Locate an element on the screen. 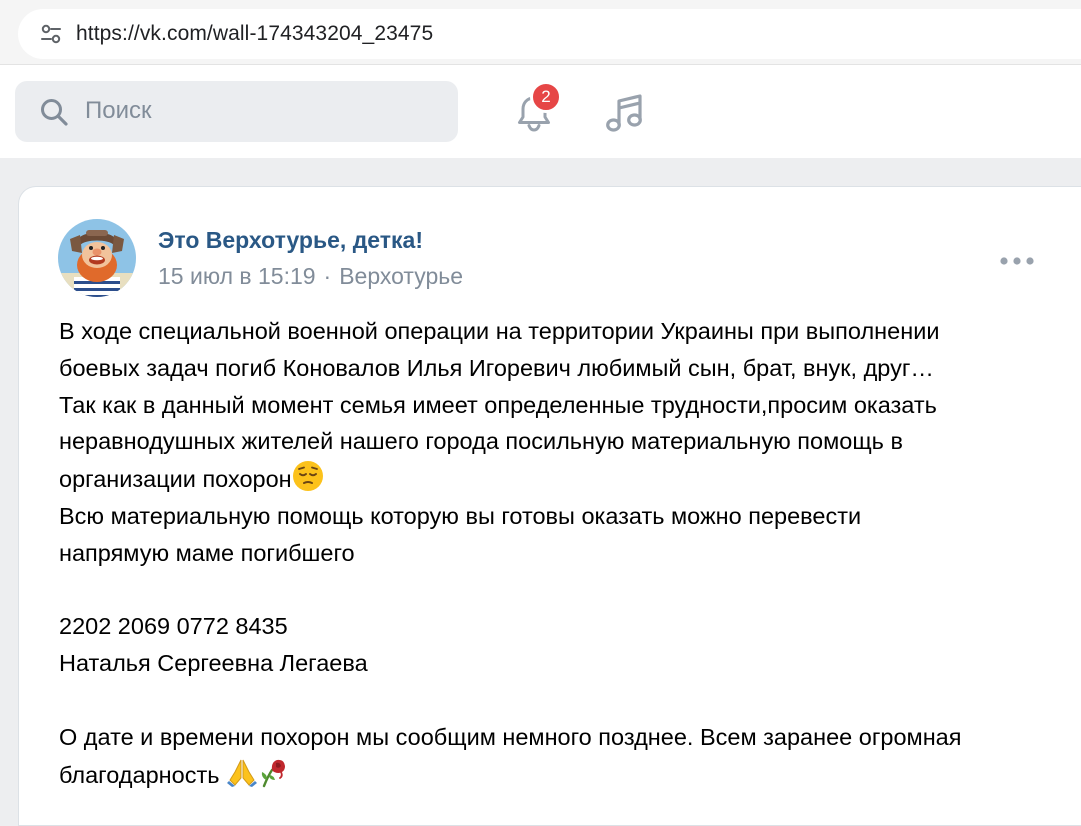 This screenshot has height=826, width=1081. avatar-image is located at coordinates (97, 258).